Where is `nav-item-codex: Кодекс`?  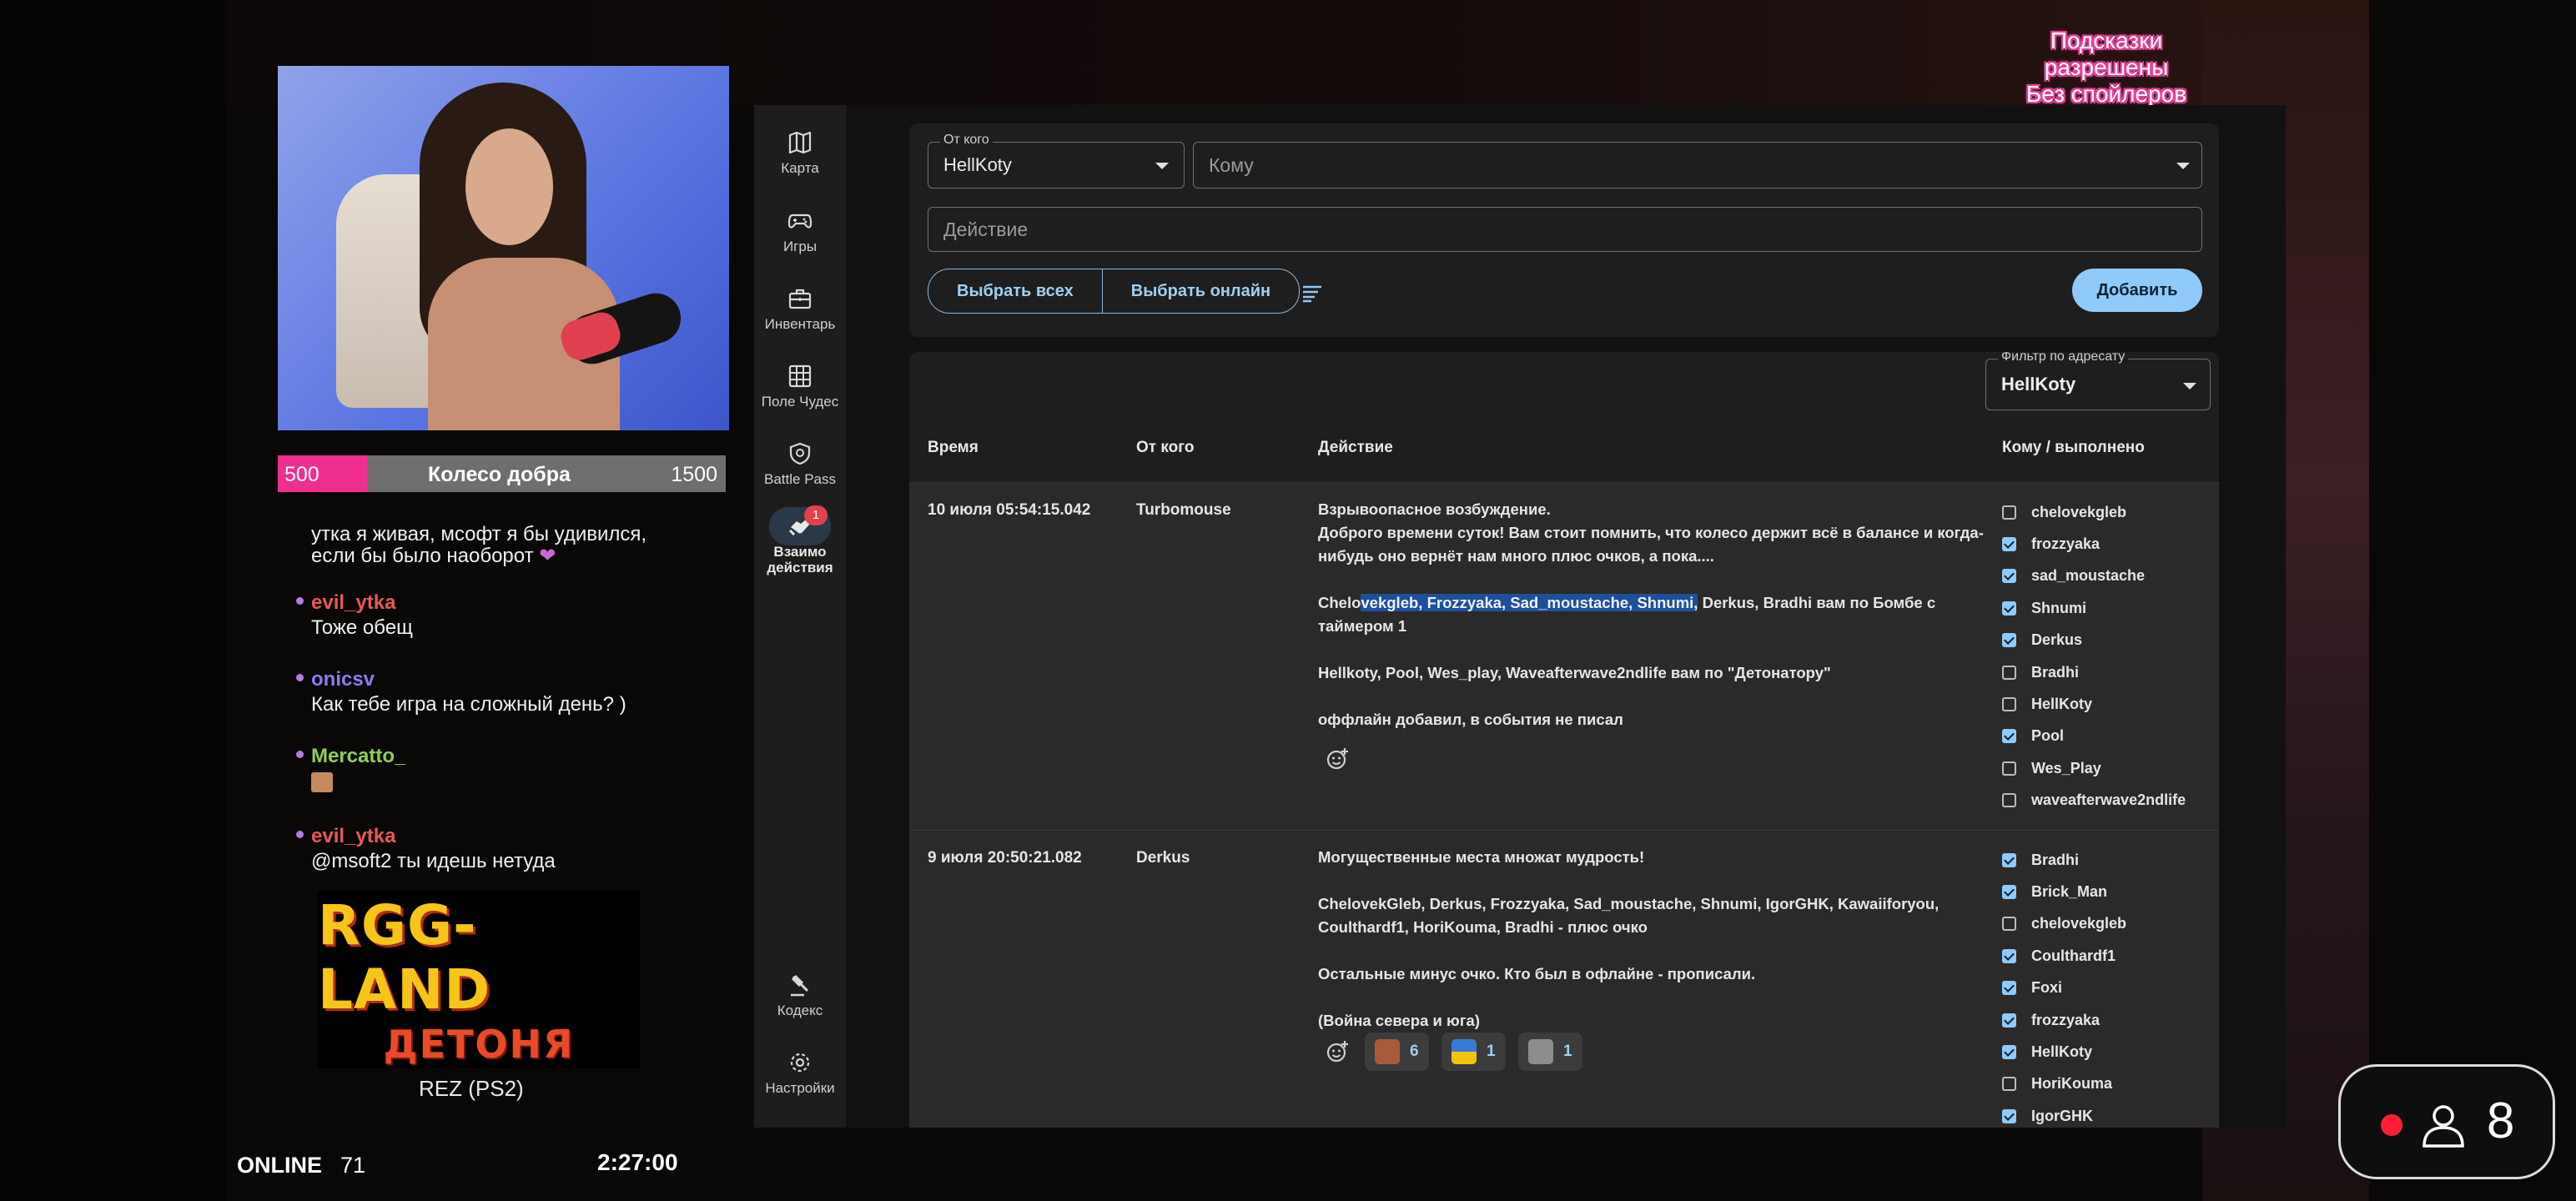 nav-item-codex: Кодекс is located at coordinates (800, 996).